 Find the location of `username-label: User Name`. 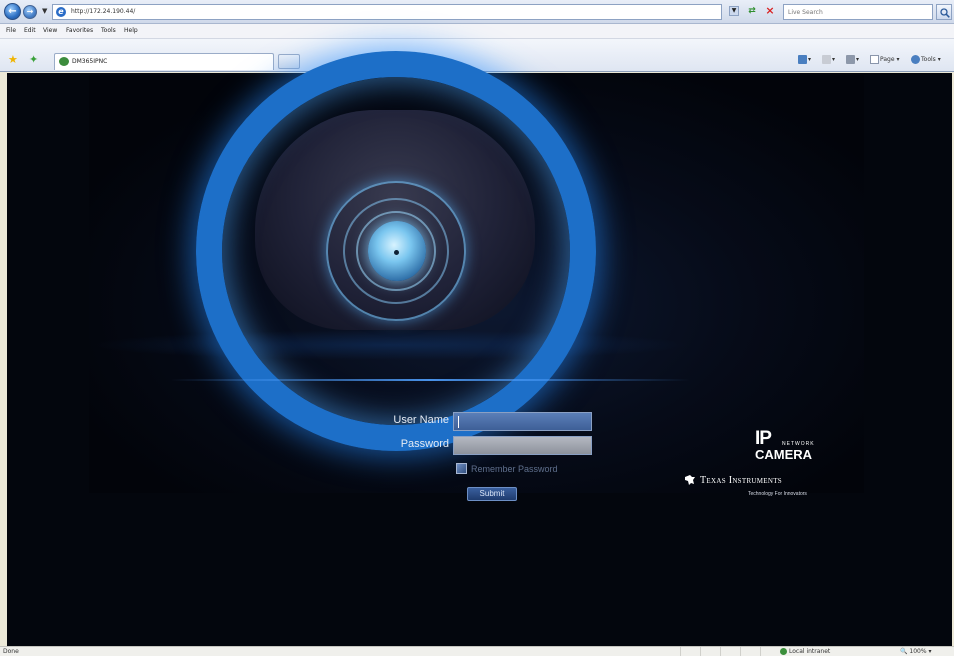

username-label: User Name is located at coordinates (421, 420).